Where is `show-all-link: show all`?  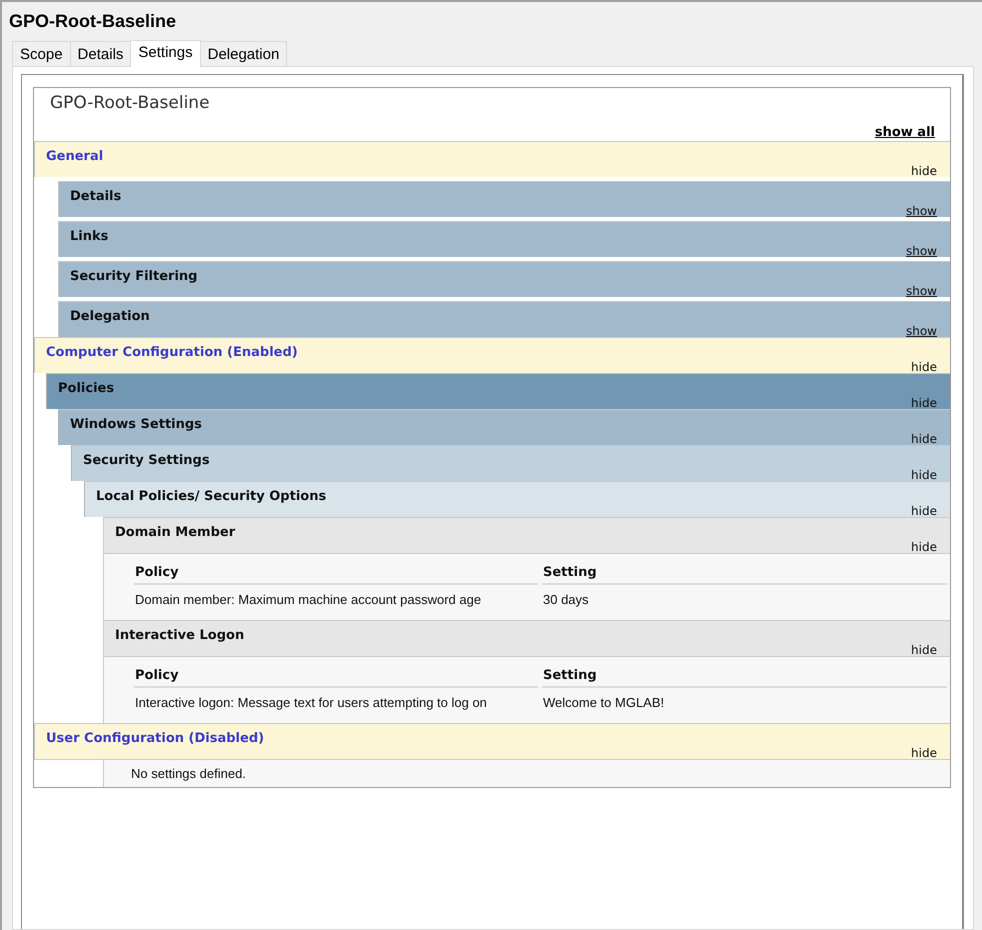
show-all-link: show all is located at coordinates (904, 133).